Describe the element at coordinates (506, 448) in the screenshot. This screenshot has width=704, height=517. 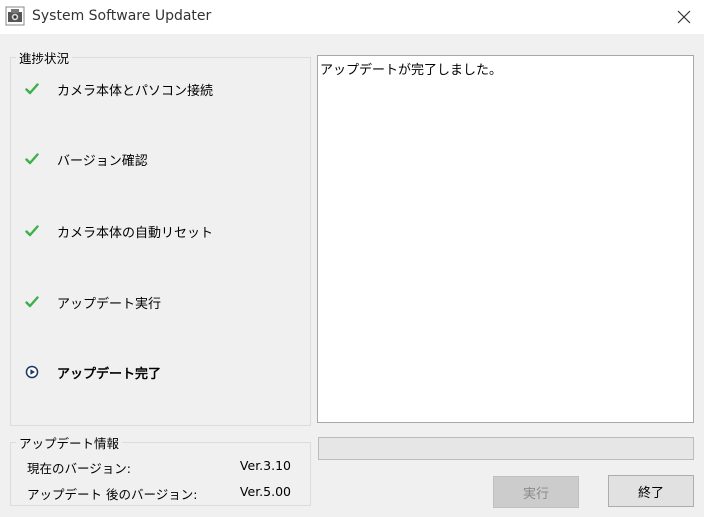
I see `update-progress-bar` at that location.